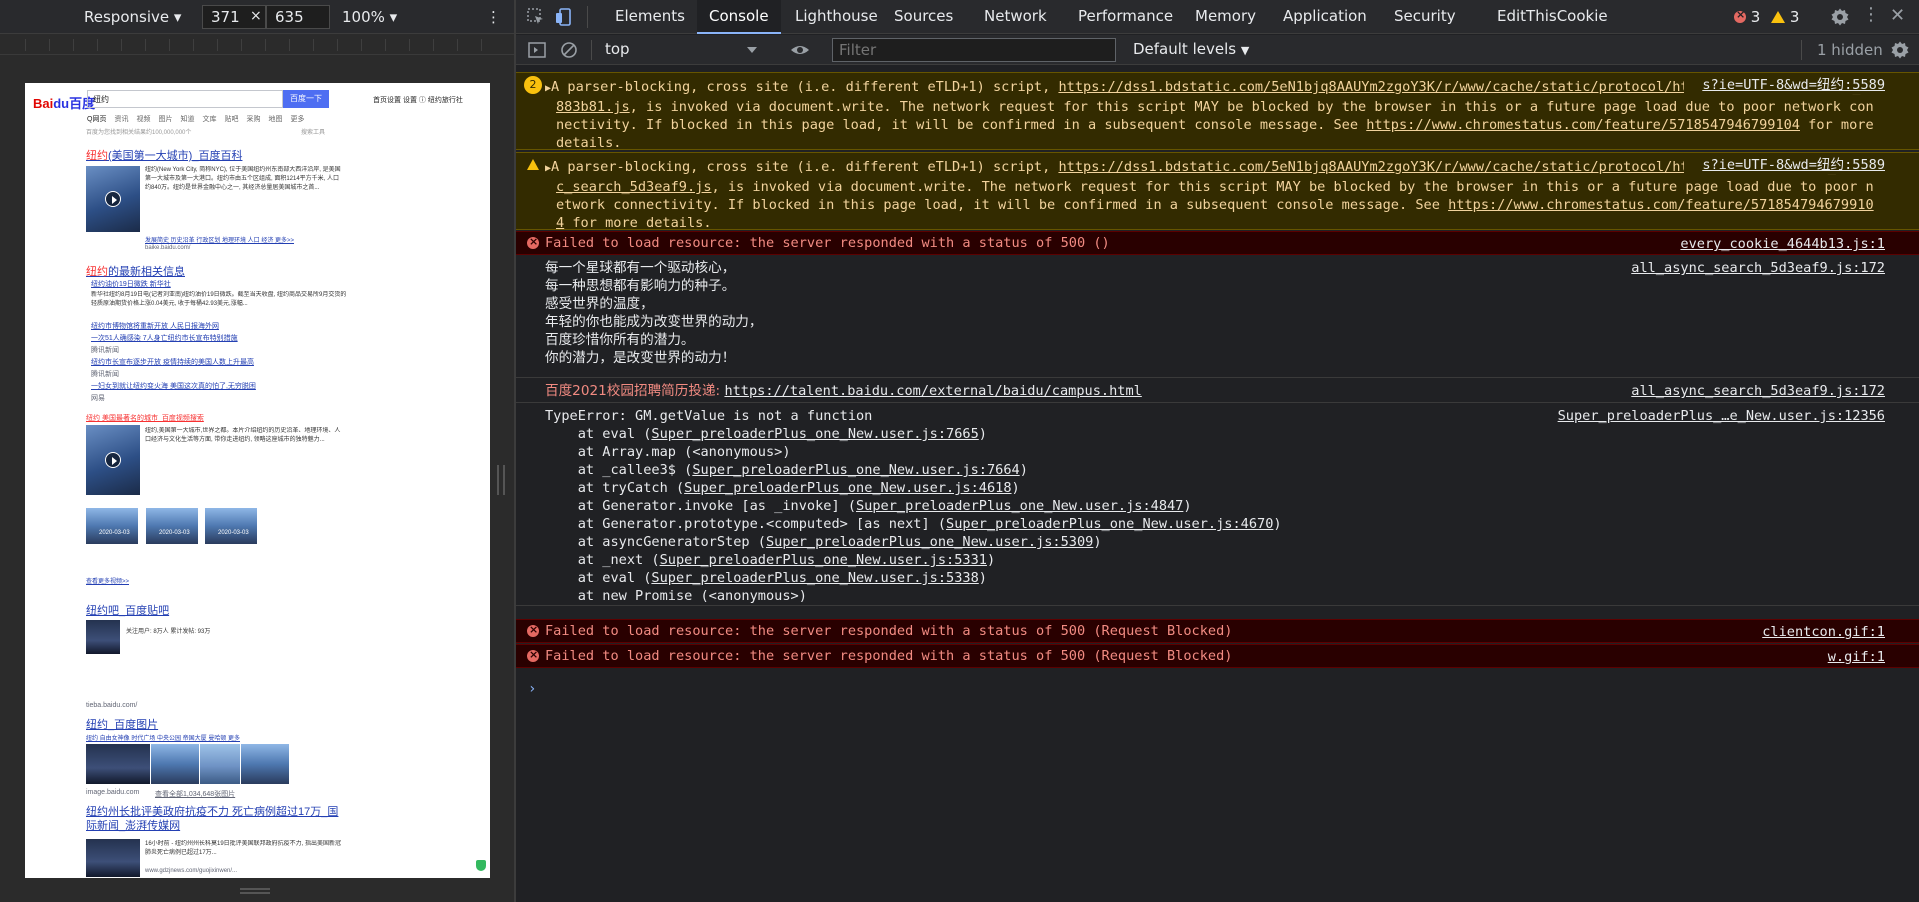 The image size is (1919, 902). Describe the element at coordinates (1125, 16) in the screenshot. I see `tab-performance: Performance` at that location.